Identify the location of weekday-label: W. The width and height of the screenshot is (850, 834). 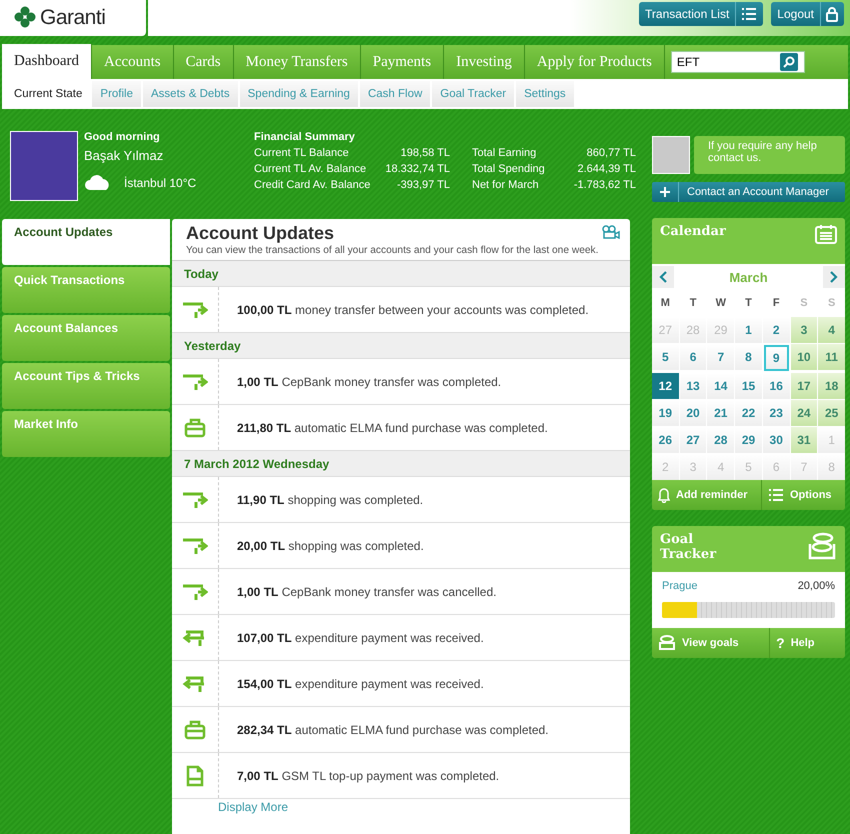
(720, 303).